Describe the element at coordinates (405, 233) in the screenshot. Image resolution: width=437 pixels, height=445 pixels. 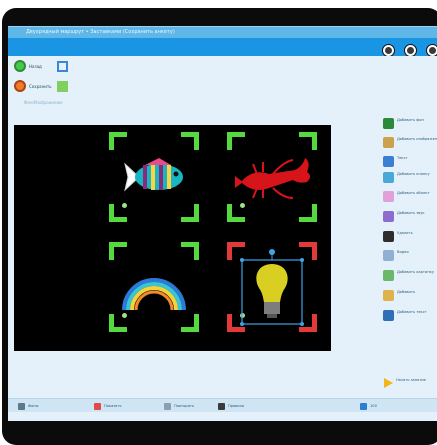
I see `right-panel-item-label: Удалить` at that location.